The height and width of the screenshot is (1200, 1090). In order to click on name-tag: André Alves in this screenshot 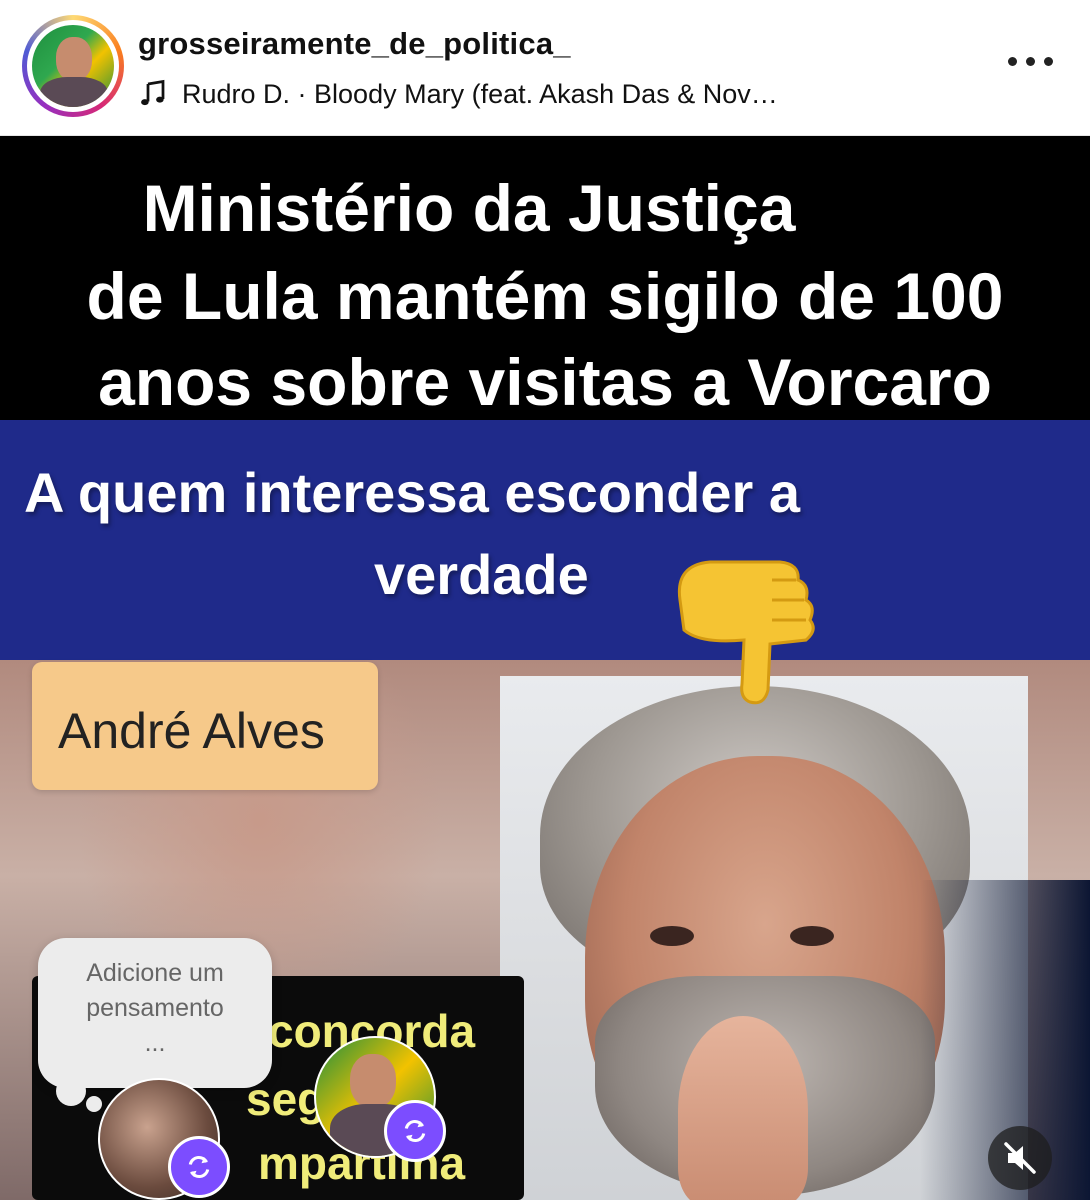, I will do `click(205, 726)`.